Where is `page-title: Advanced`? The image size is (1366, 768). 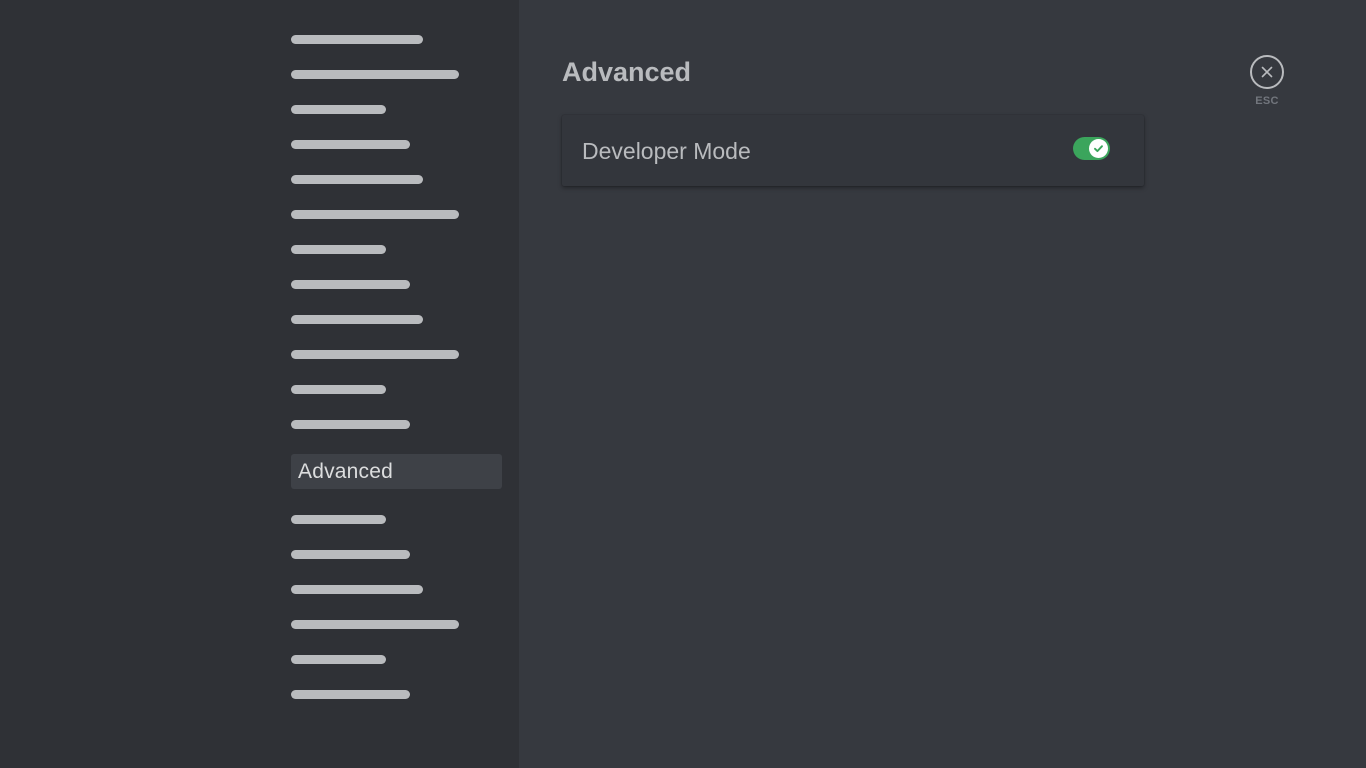
page-title: Advanced is located at coordinates (627, 72).